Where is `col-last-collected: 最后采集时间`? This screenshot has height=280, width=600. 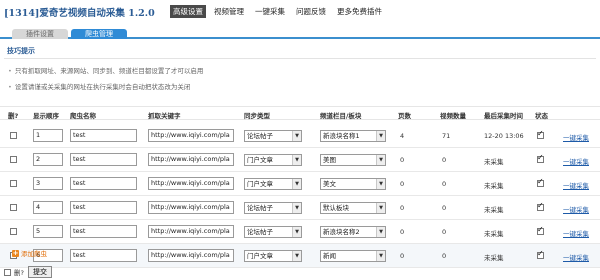
col-last-collected: 最后采集时间 is located at coordinates (503, 116).